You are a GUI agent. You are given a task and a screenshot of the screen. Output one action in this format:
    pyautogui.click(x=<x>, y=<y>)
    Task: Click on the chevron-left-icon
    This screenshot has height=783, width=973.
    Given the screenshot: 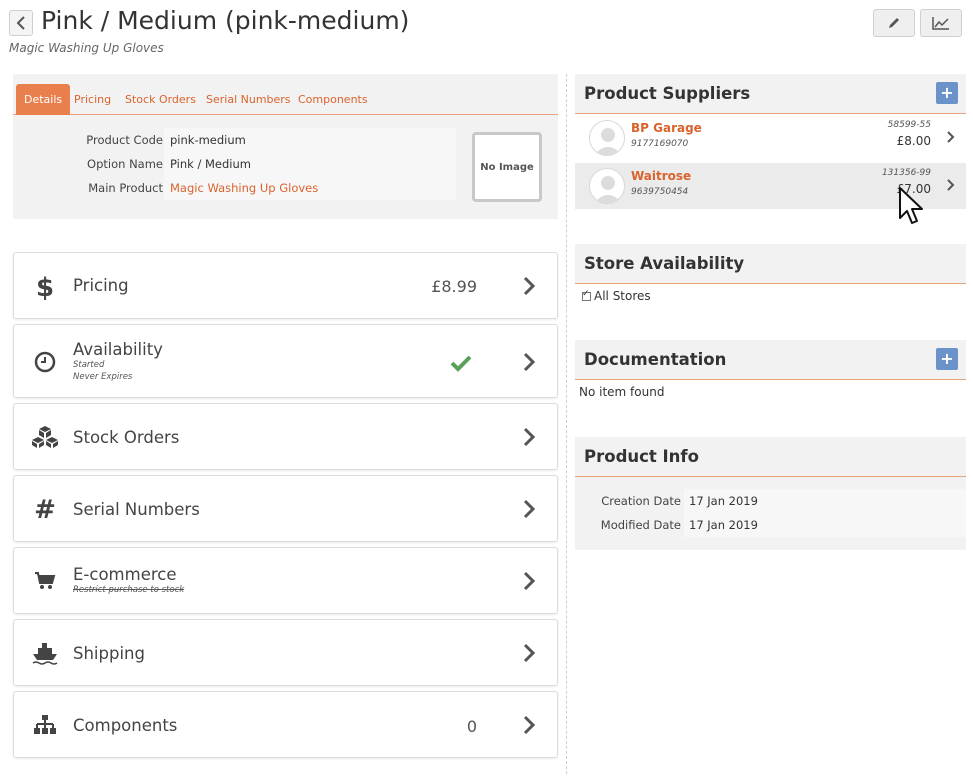 What is the action you would take?
    pyautogui.click(x=20, y=23)
    